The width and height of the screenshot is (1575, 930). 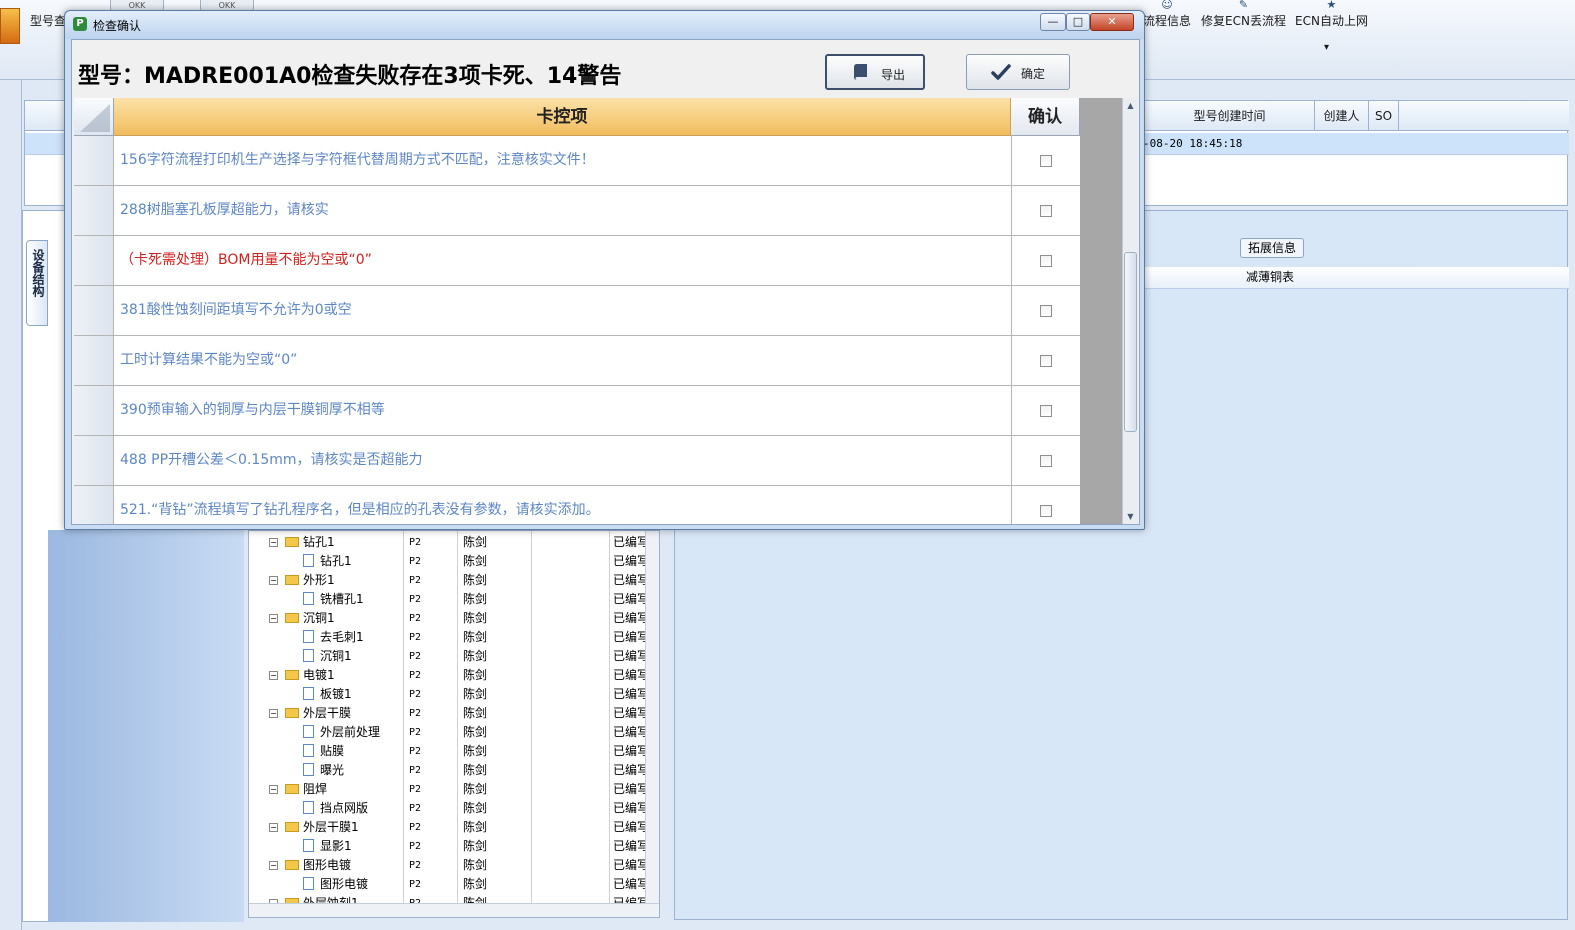 I want to click on dialog-titlebar: P 检查确认 — □ ✕, so click(x=604, y=25).